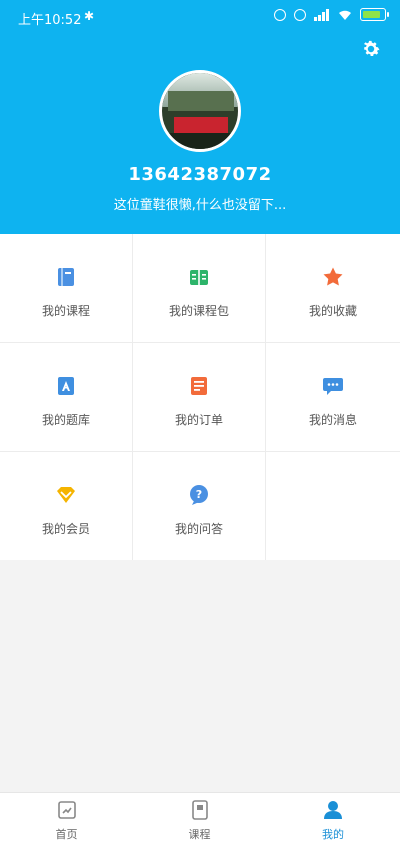 This screenshot has height=846, width=400. Describe the element at coordinates (200, 17) in the screenshot. I see `status-bar: 上午10:52 ✱` at that location.